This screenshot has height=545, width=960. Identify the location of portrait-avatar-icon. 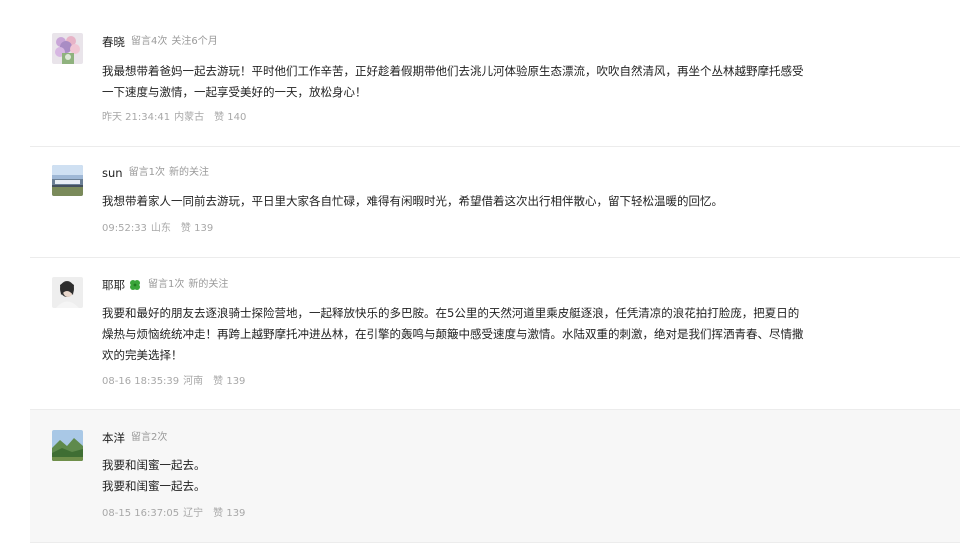
(67, 292).